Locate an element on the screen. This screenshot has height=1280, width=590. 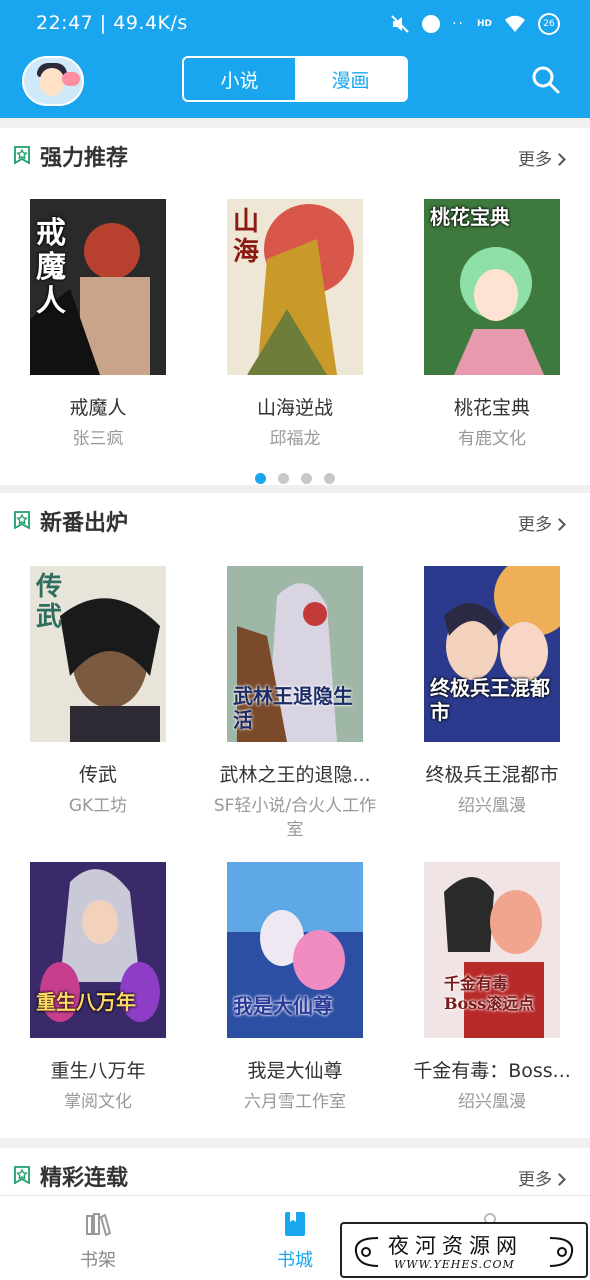
wifi-icon is located at coordinates (515, 24).